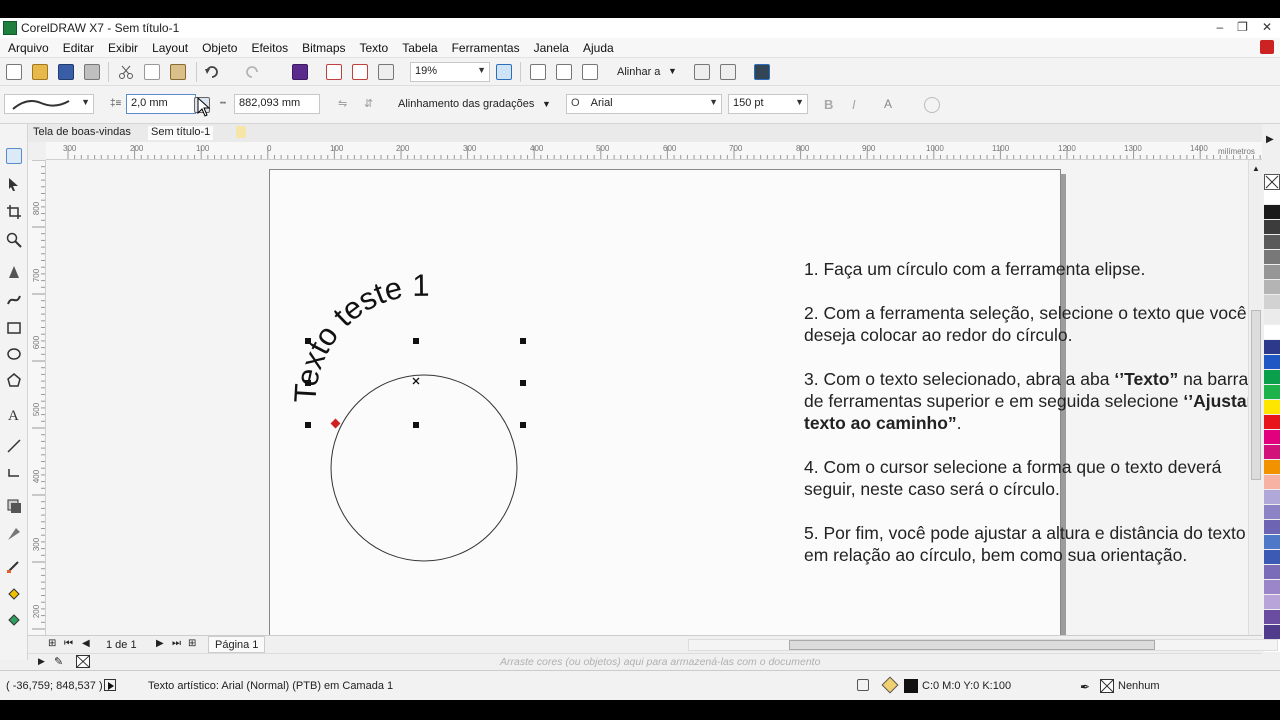 The width and height of the screenshot is (1280, 720). Describe the element at coordinates (14, 566) in the screenshot. I see `color-eyedropper-tool-icon` at that location.